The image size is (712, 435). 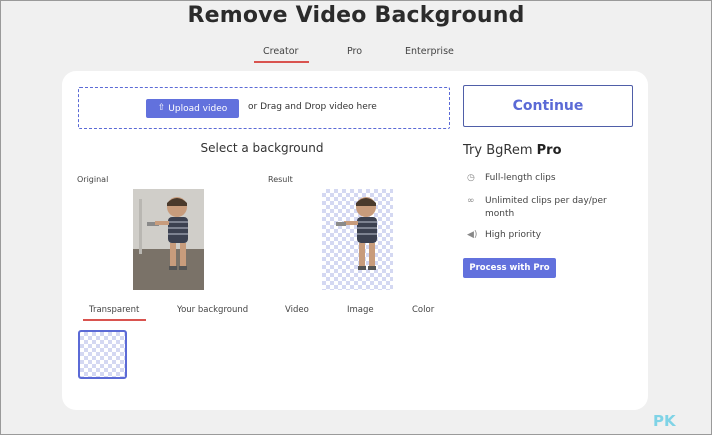 What do you see at coordinates (513, 235) in the screenshot?
I see `feature-text: High priority` at bounding box center [513, 235].